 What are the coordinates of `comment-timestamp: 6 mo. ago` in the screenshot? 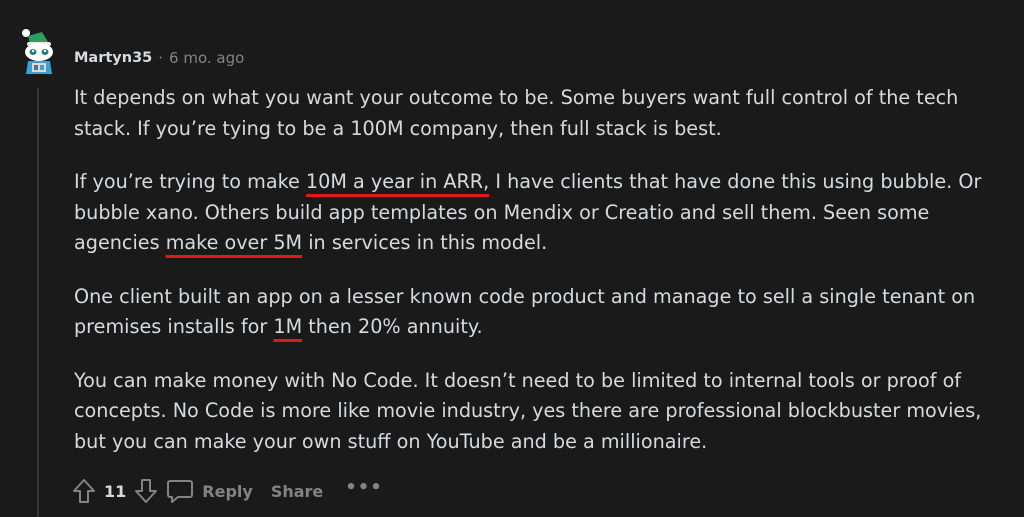 It's located at (206, 58).